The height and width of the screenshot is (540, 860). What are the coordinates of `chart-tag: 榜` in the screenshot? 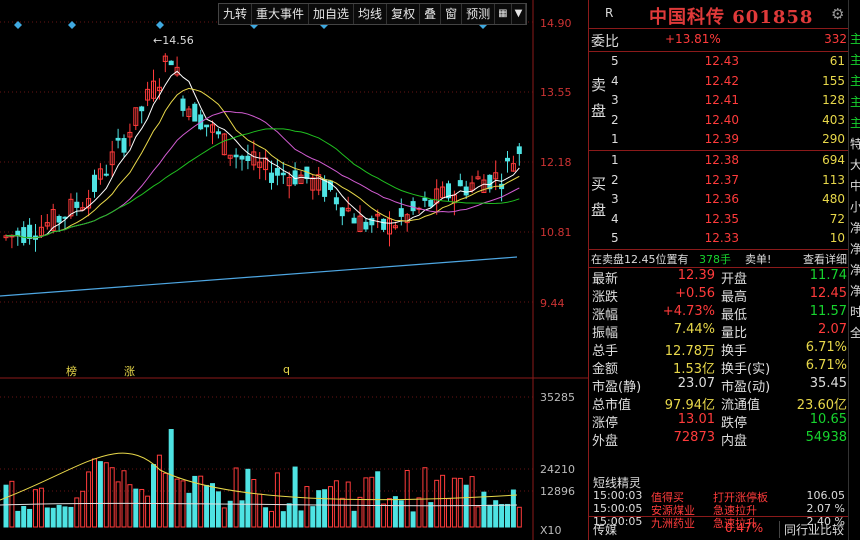 It's located at (71, 371).